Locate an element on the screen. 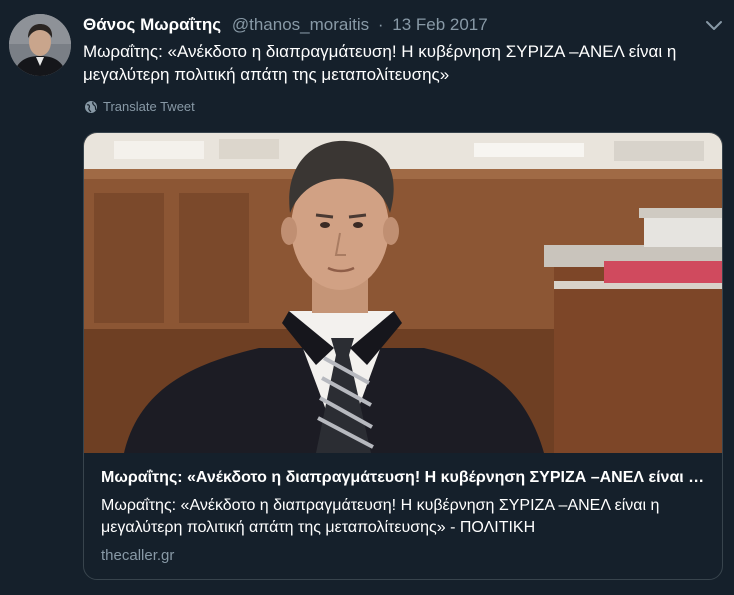  tweet-date: 13 Feb 2017 is located at coordinates (439, 24).